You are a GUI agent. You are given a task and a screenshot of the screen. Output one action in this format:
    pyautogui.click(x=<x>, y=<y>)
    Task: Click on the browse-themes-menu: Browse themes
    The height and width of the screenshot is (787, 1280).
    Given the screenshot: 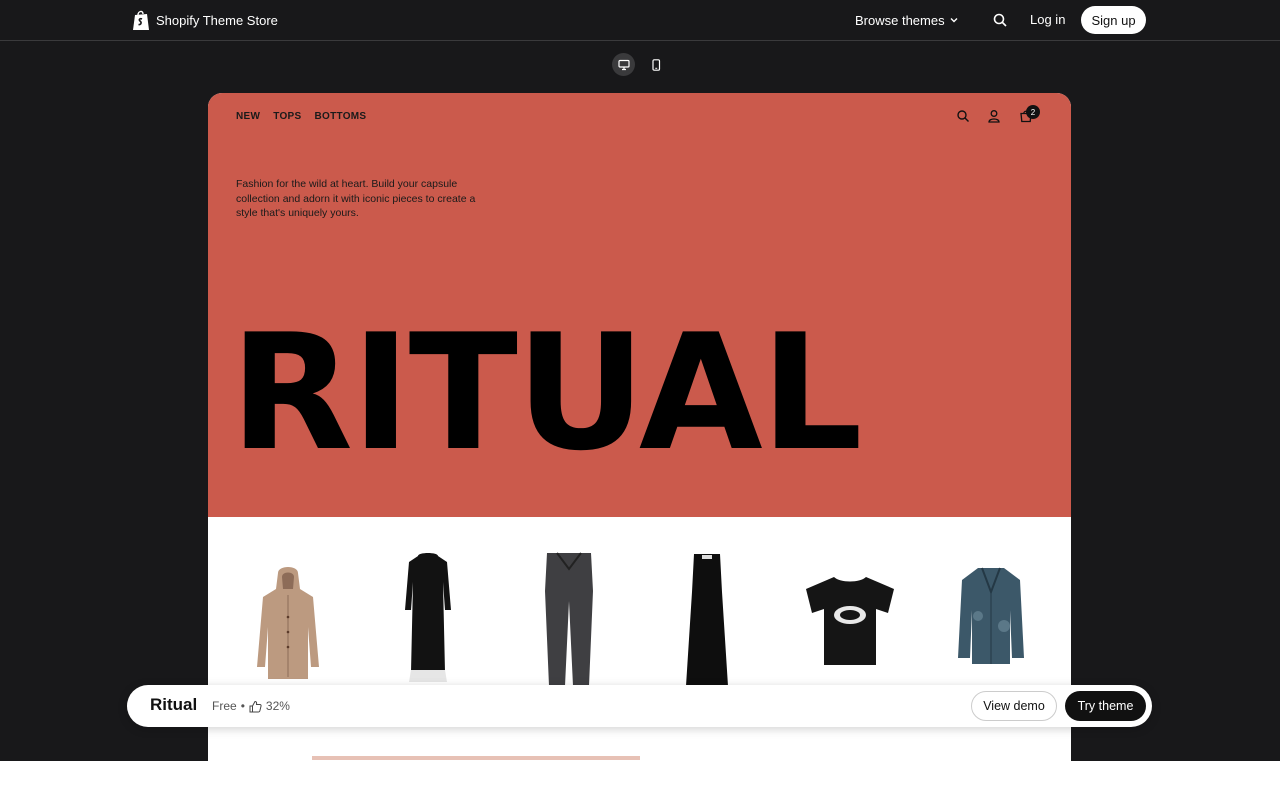 What is the action you would take?
    pyautogui.click(x=907, y=20)
    